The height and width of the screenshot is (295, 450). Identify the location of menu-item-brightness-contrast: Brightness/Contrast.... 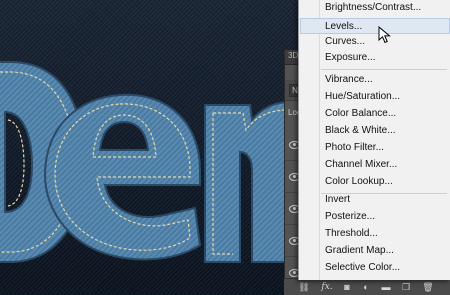
(375, 8).